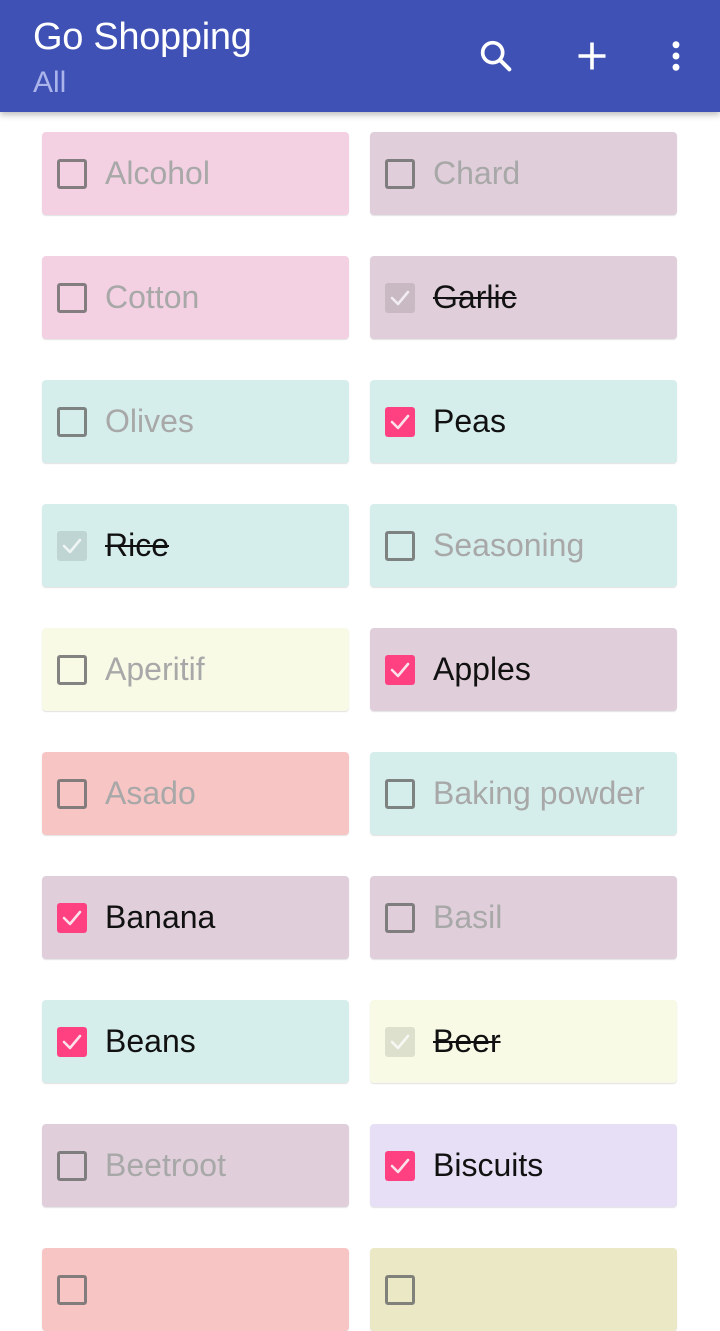 The height and width of the screenshot is (1331, 720). I want to click on shopping-item: Rice, so click(195, 545).